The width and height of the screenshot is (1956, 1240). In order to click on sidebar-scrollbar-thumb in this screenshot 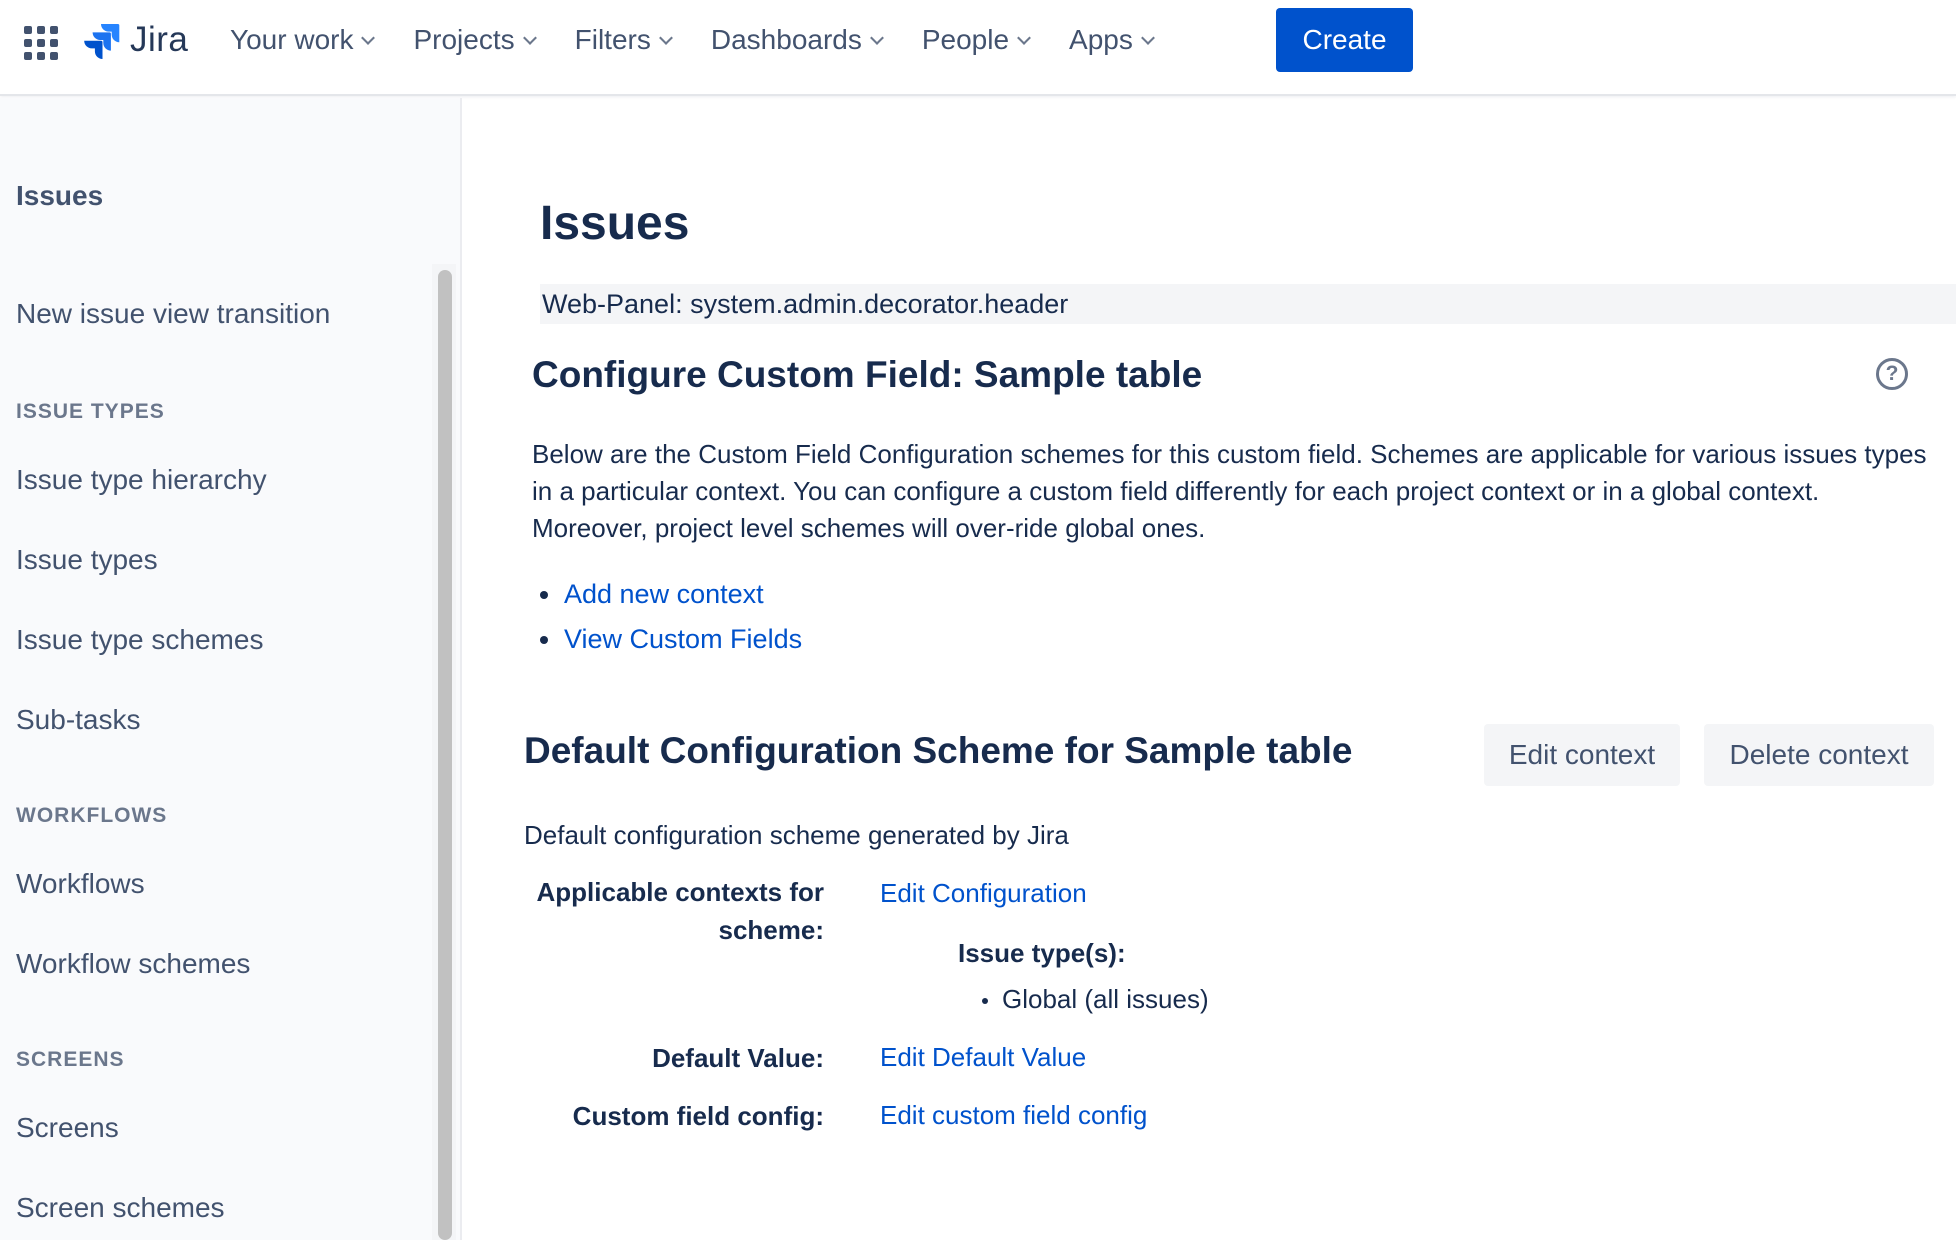, I will do `click(445, 755)`.